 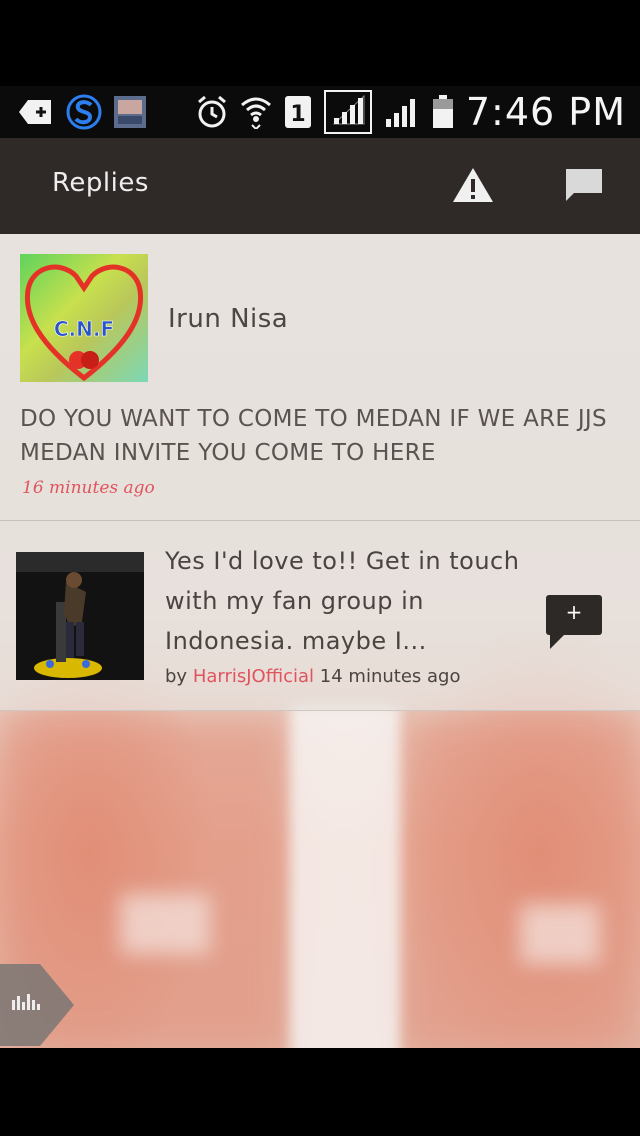 What do you see at coordinates (402, 112) in the screenshot?
I see `signal-strength-2-icon` at bounding box center [402, 112].